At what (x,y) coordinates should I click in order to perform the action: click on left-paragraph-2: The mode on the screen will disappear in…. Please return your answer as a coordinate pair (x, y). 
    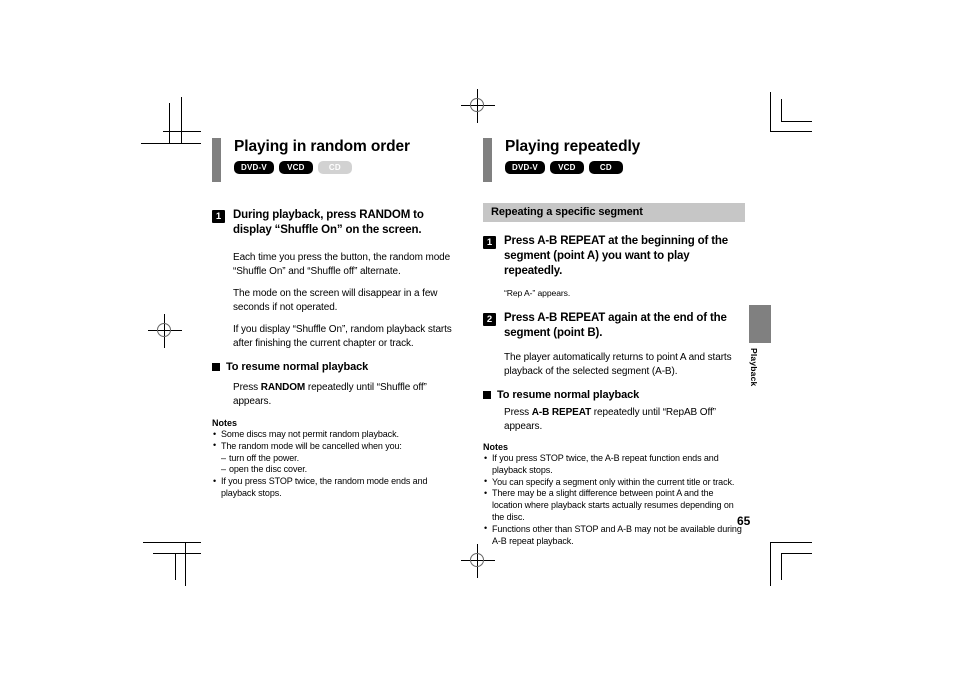
    Looking at the image, I should click on (335, 300).